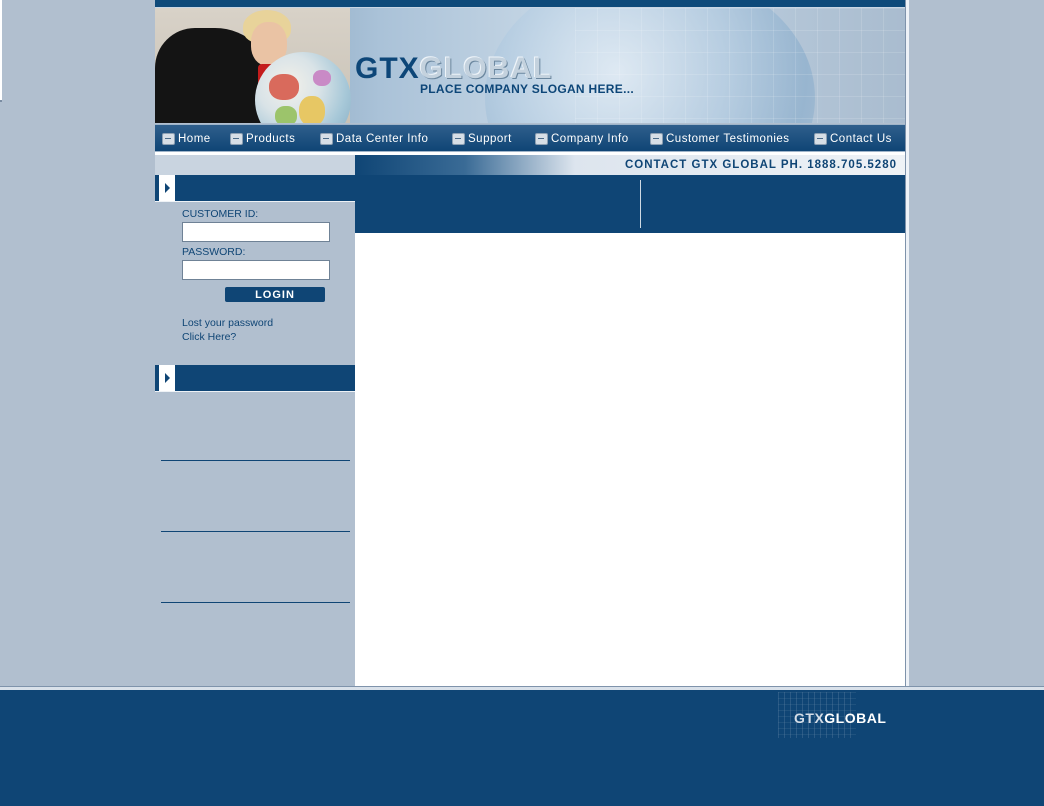 This screenshot has height=806, width=1044. What do you see at coordinates (256, 270) in the screenshot?
I see `password-input` at bounding box center [256, 270].